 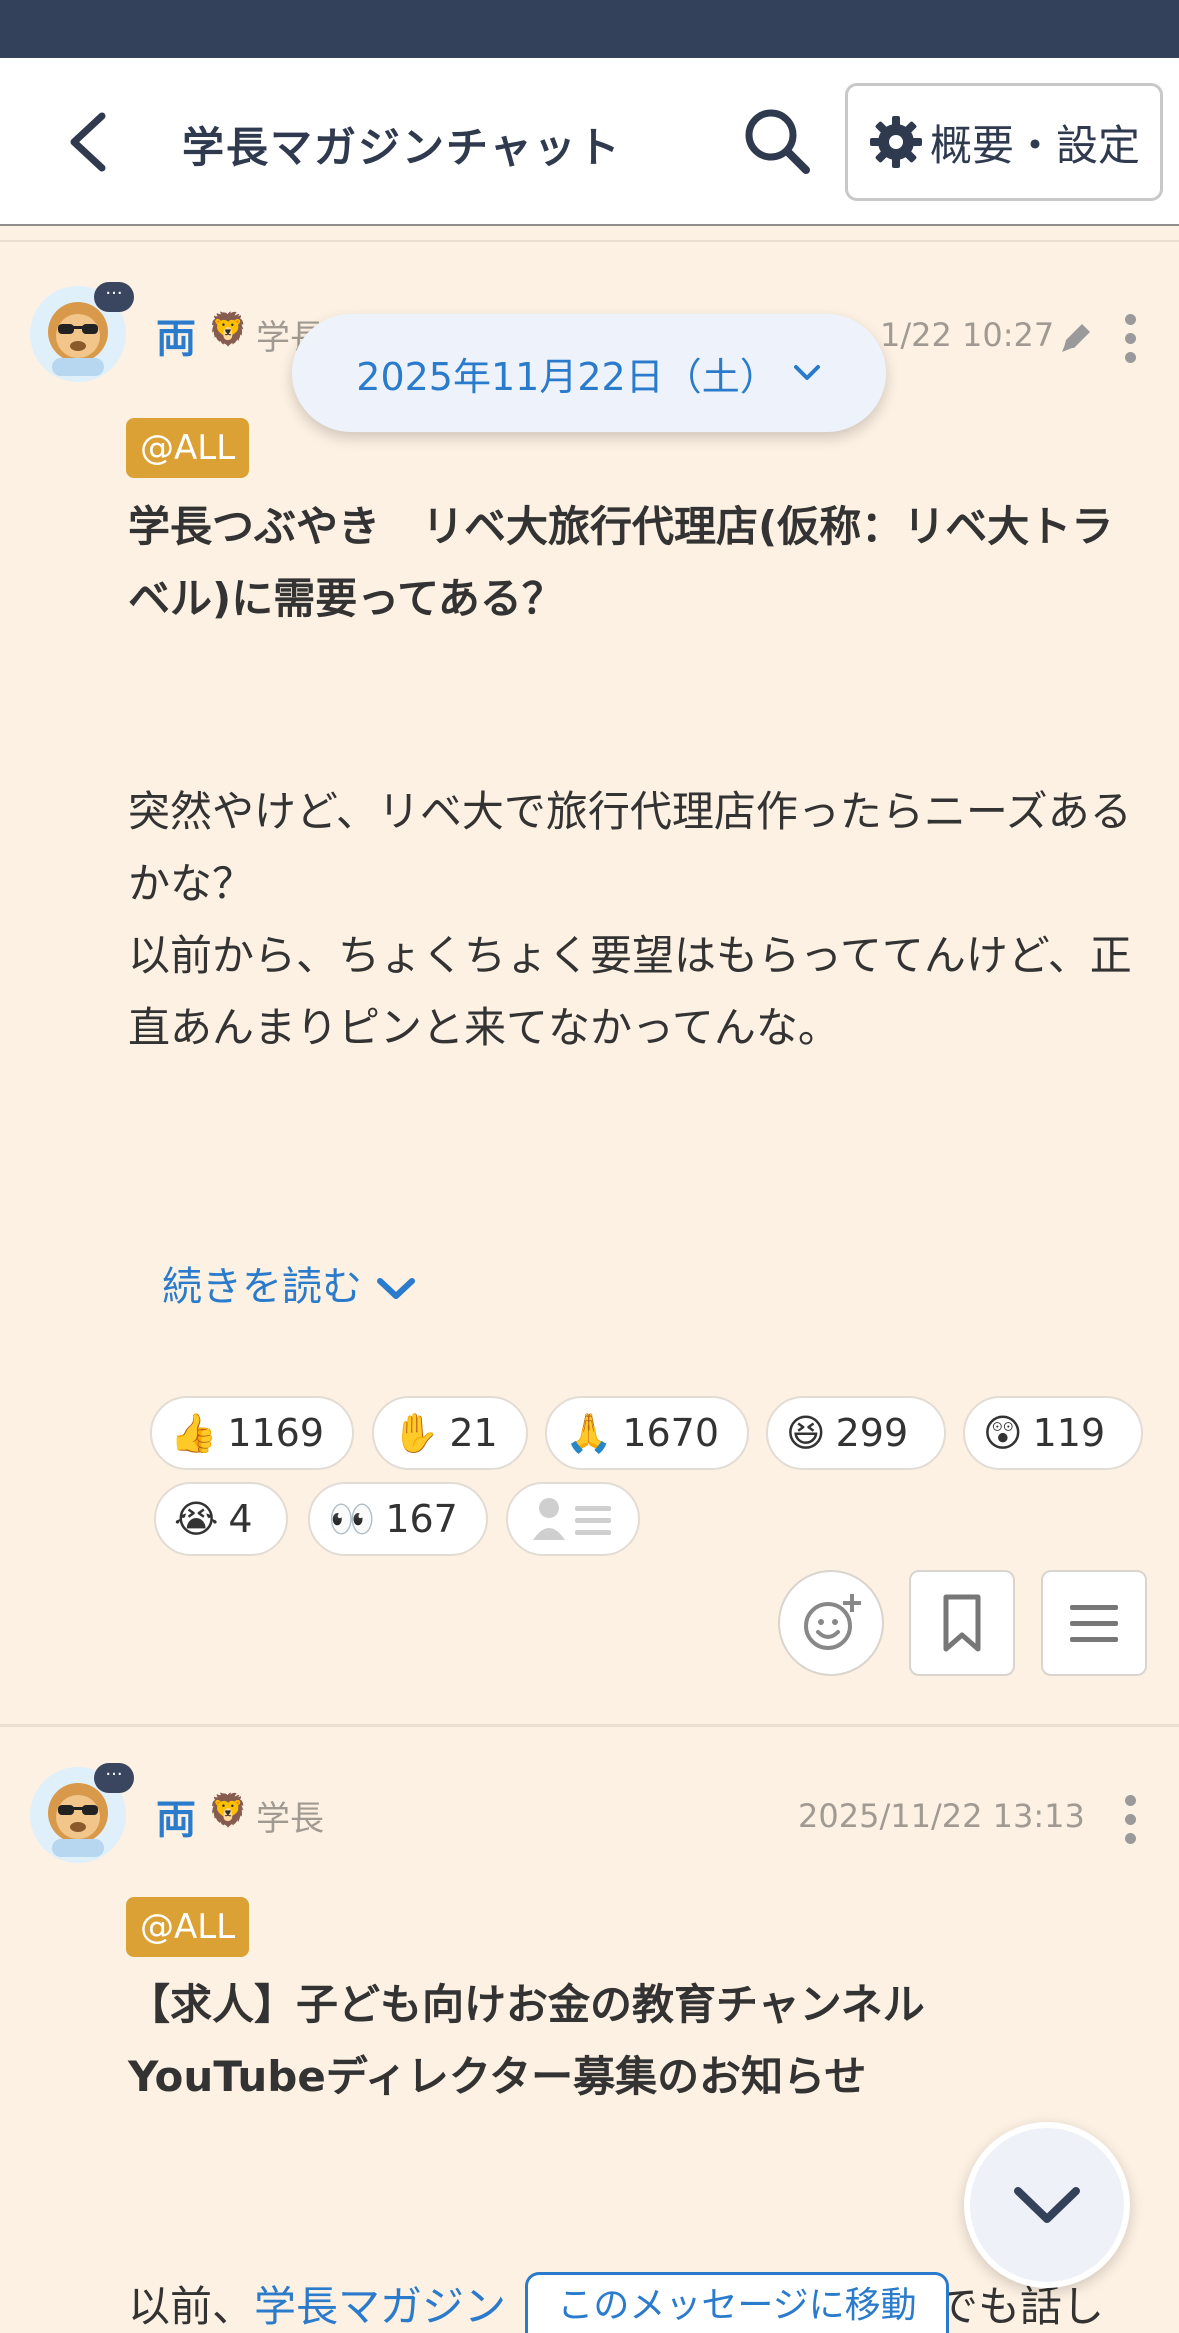 I want to click on settings-button: 概要・設定, so click(x=1004, y=142).